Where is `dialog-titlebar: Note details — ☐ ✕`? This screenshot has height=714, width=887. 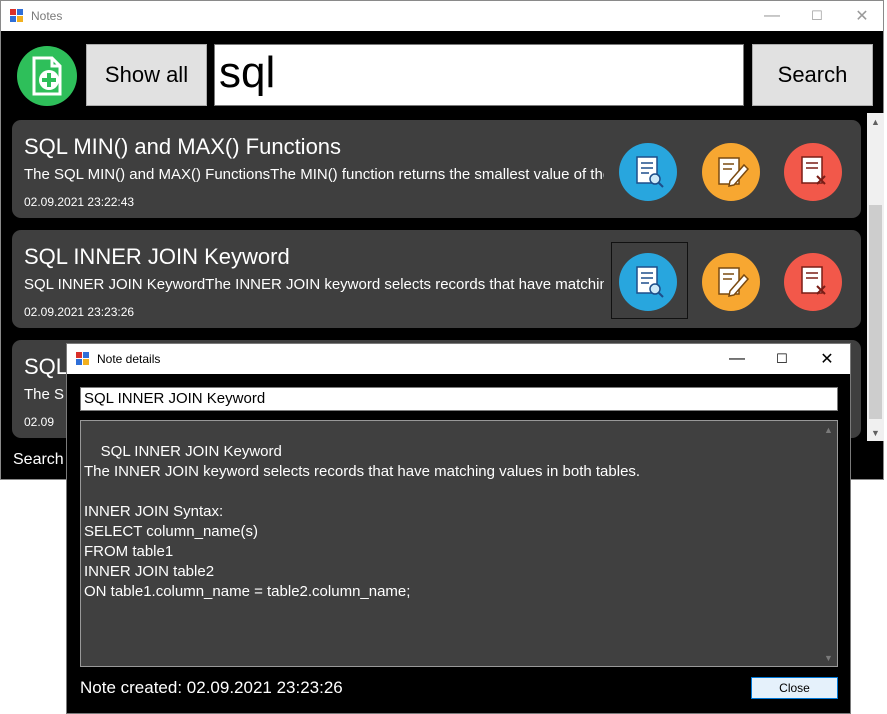 dialog-titlebar: Note details — ☐ ✕ is located at coordinates (458, 359).